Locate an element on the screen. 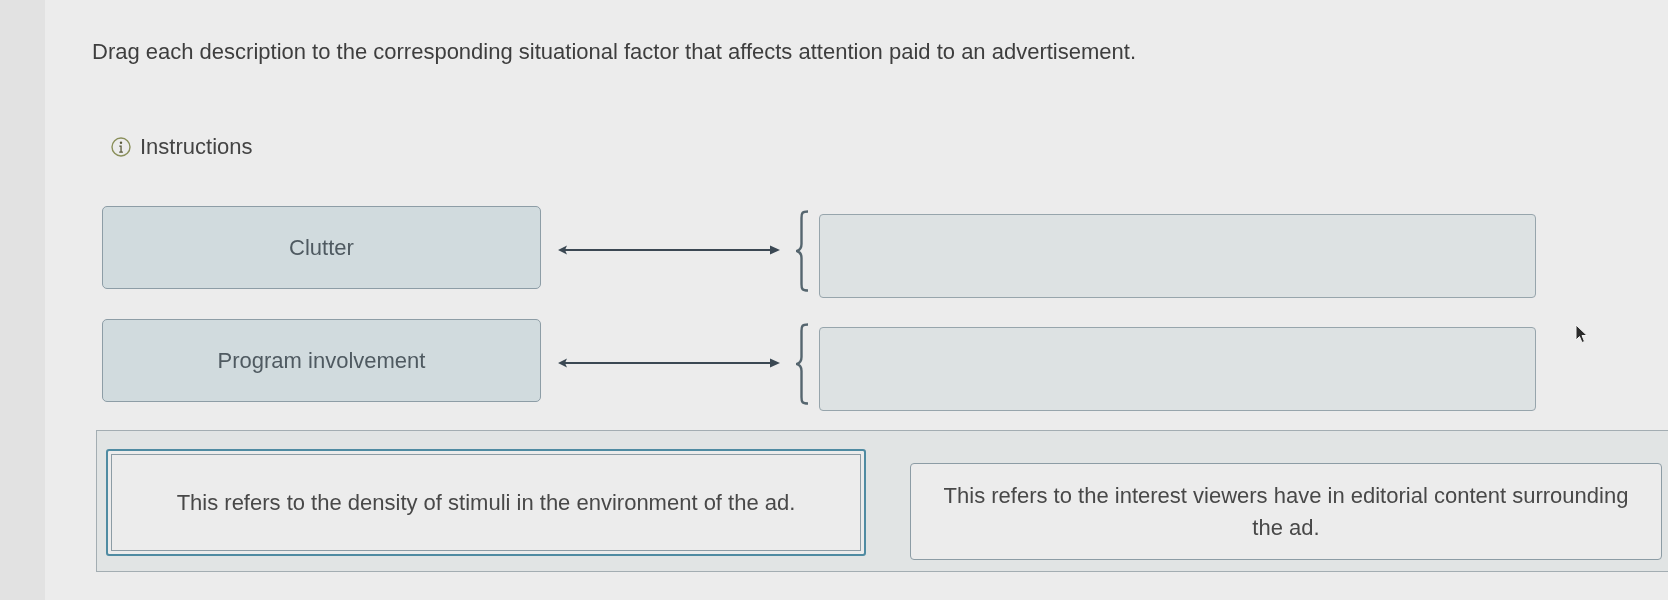  description-card: This refers to the interest viewers have in editorial content surrounding the ad. is located at coordinates (1286, 511).